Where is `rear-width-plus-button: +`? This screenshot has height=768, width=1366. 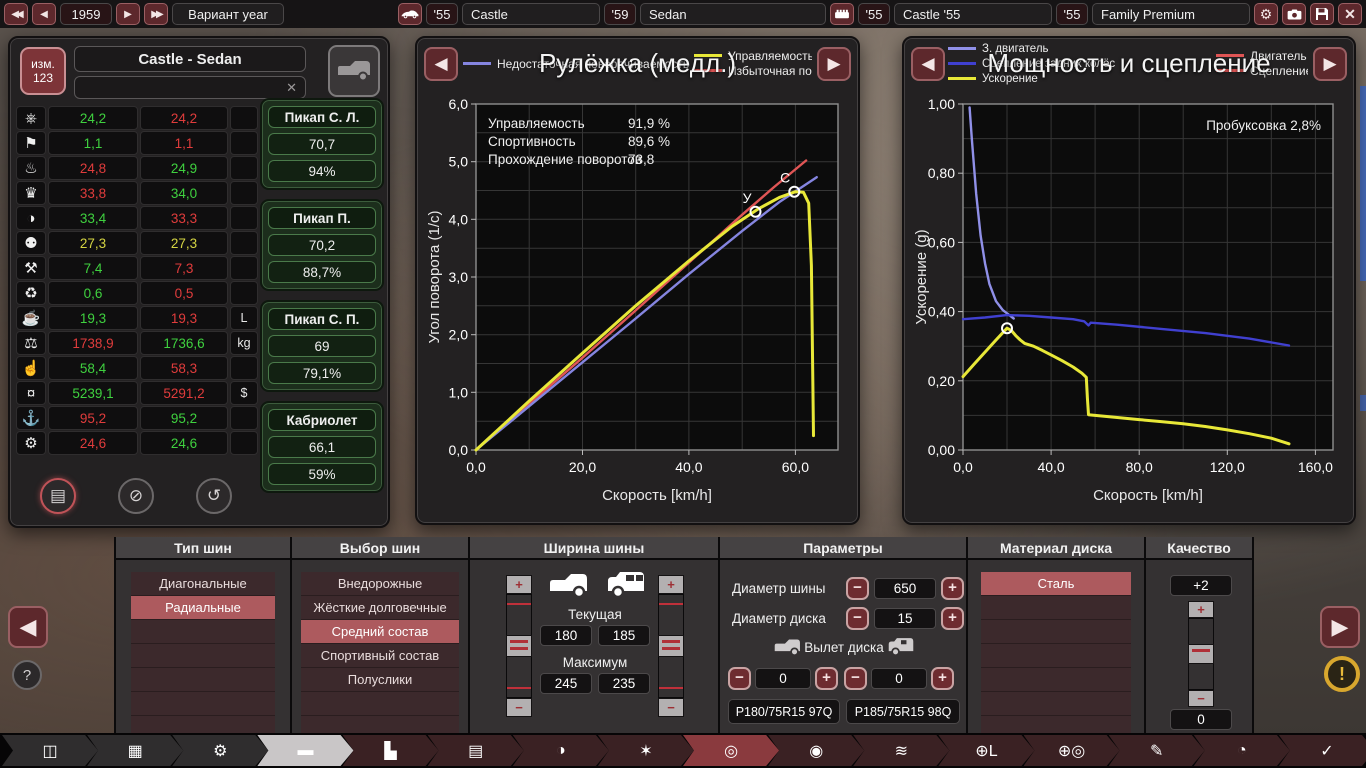
rear-width-plus-button: + is located at coordinates (671, 584).